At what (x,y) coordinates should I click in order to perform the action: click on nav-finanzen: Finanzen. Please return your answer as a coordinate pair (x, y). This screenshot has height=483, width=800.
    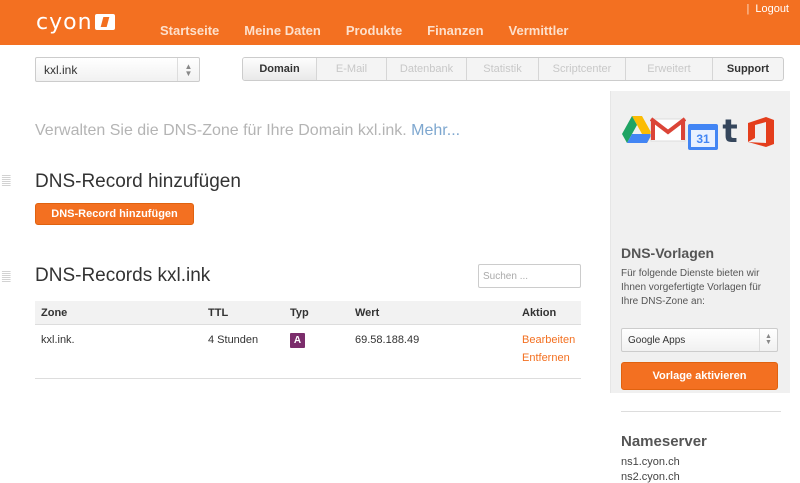
    Looking at the image, I should click on (455, 30).